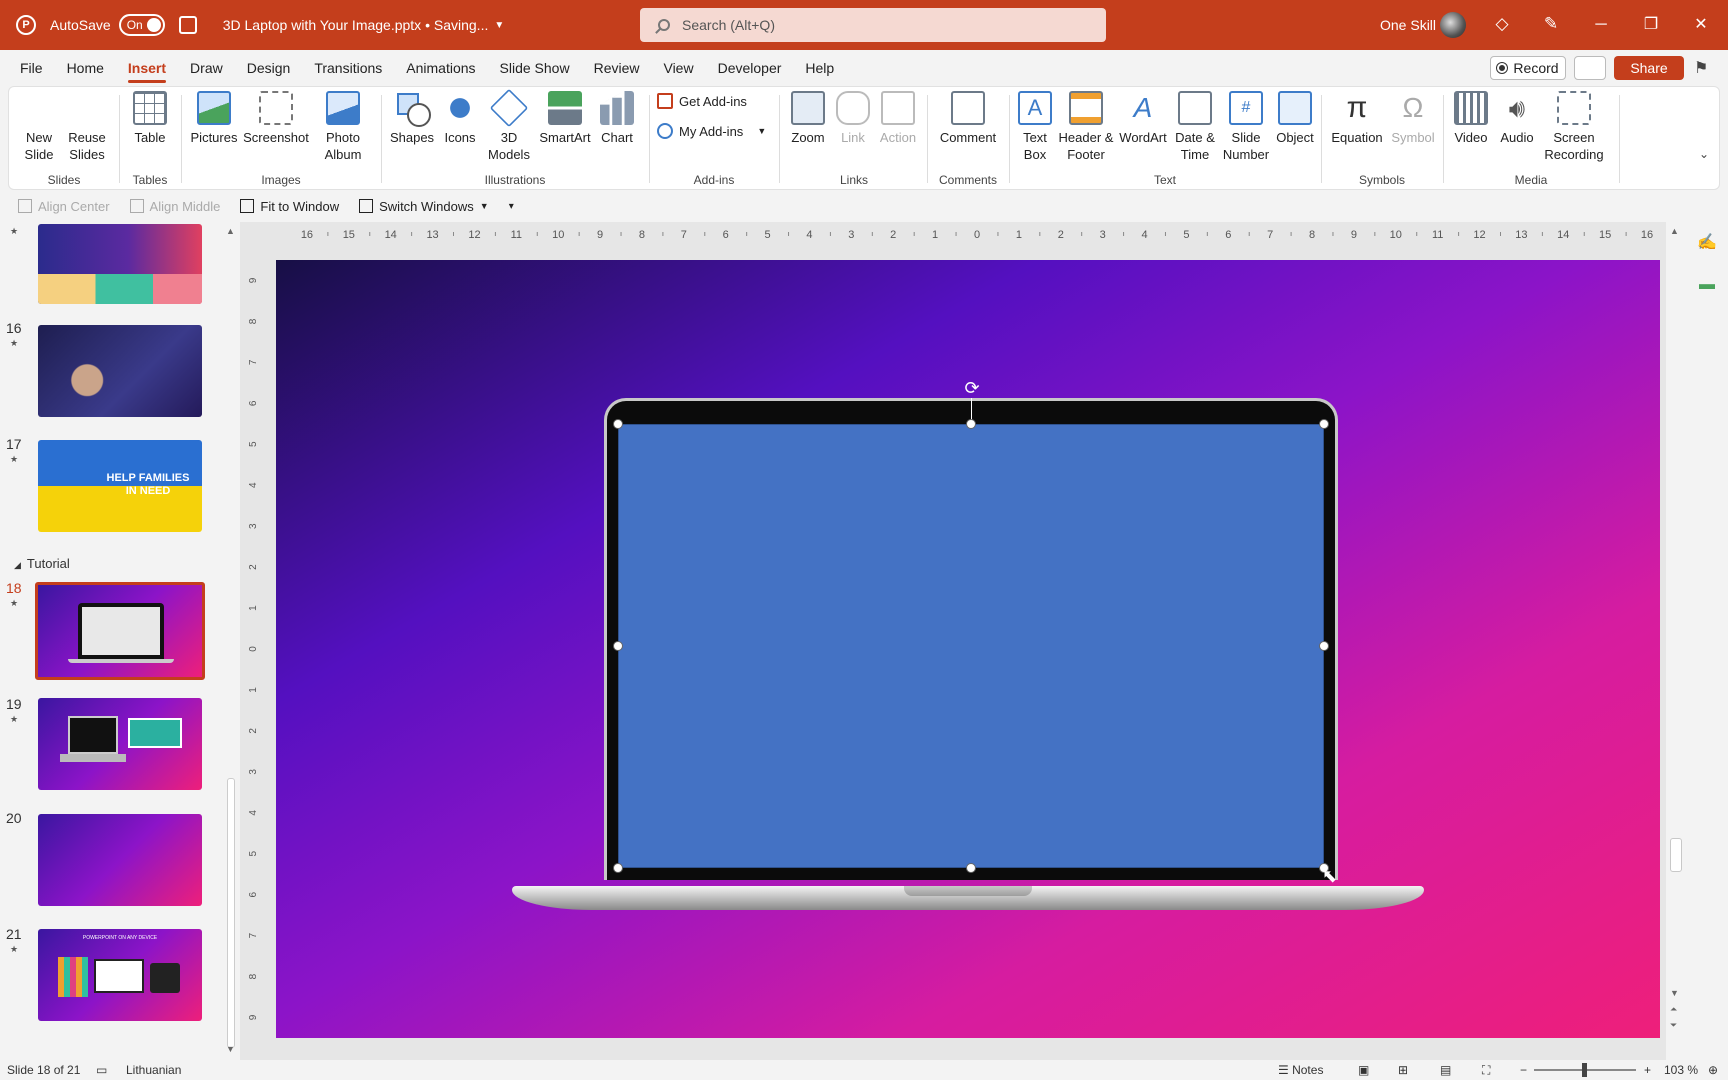 The image size is (1728, 1080). I want to click on zoom-button: Zoom, so click(808, 118).